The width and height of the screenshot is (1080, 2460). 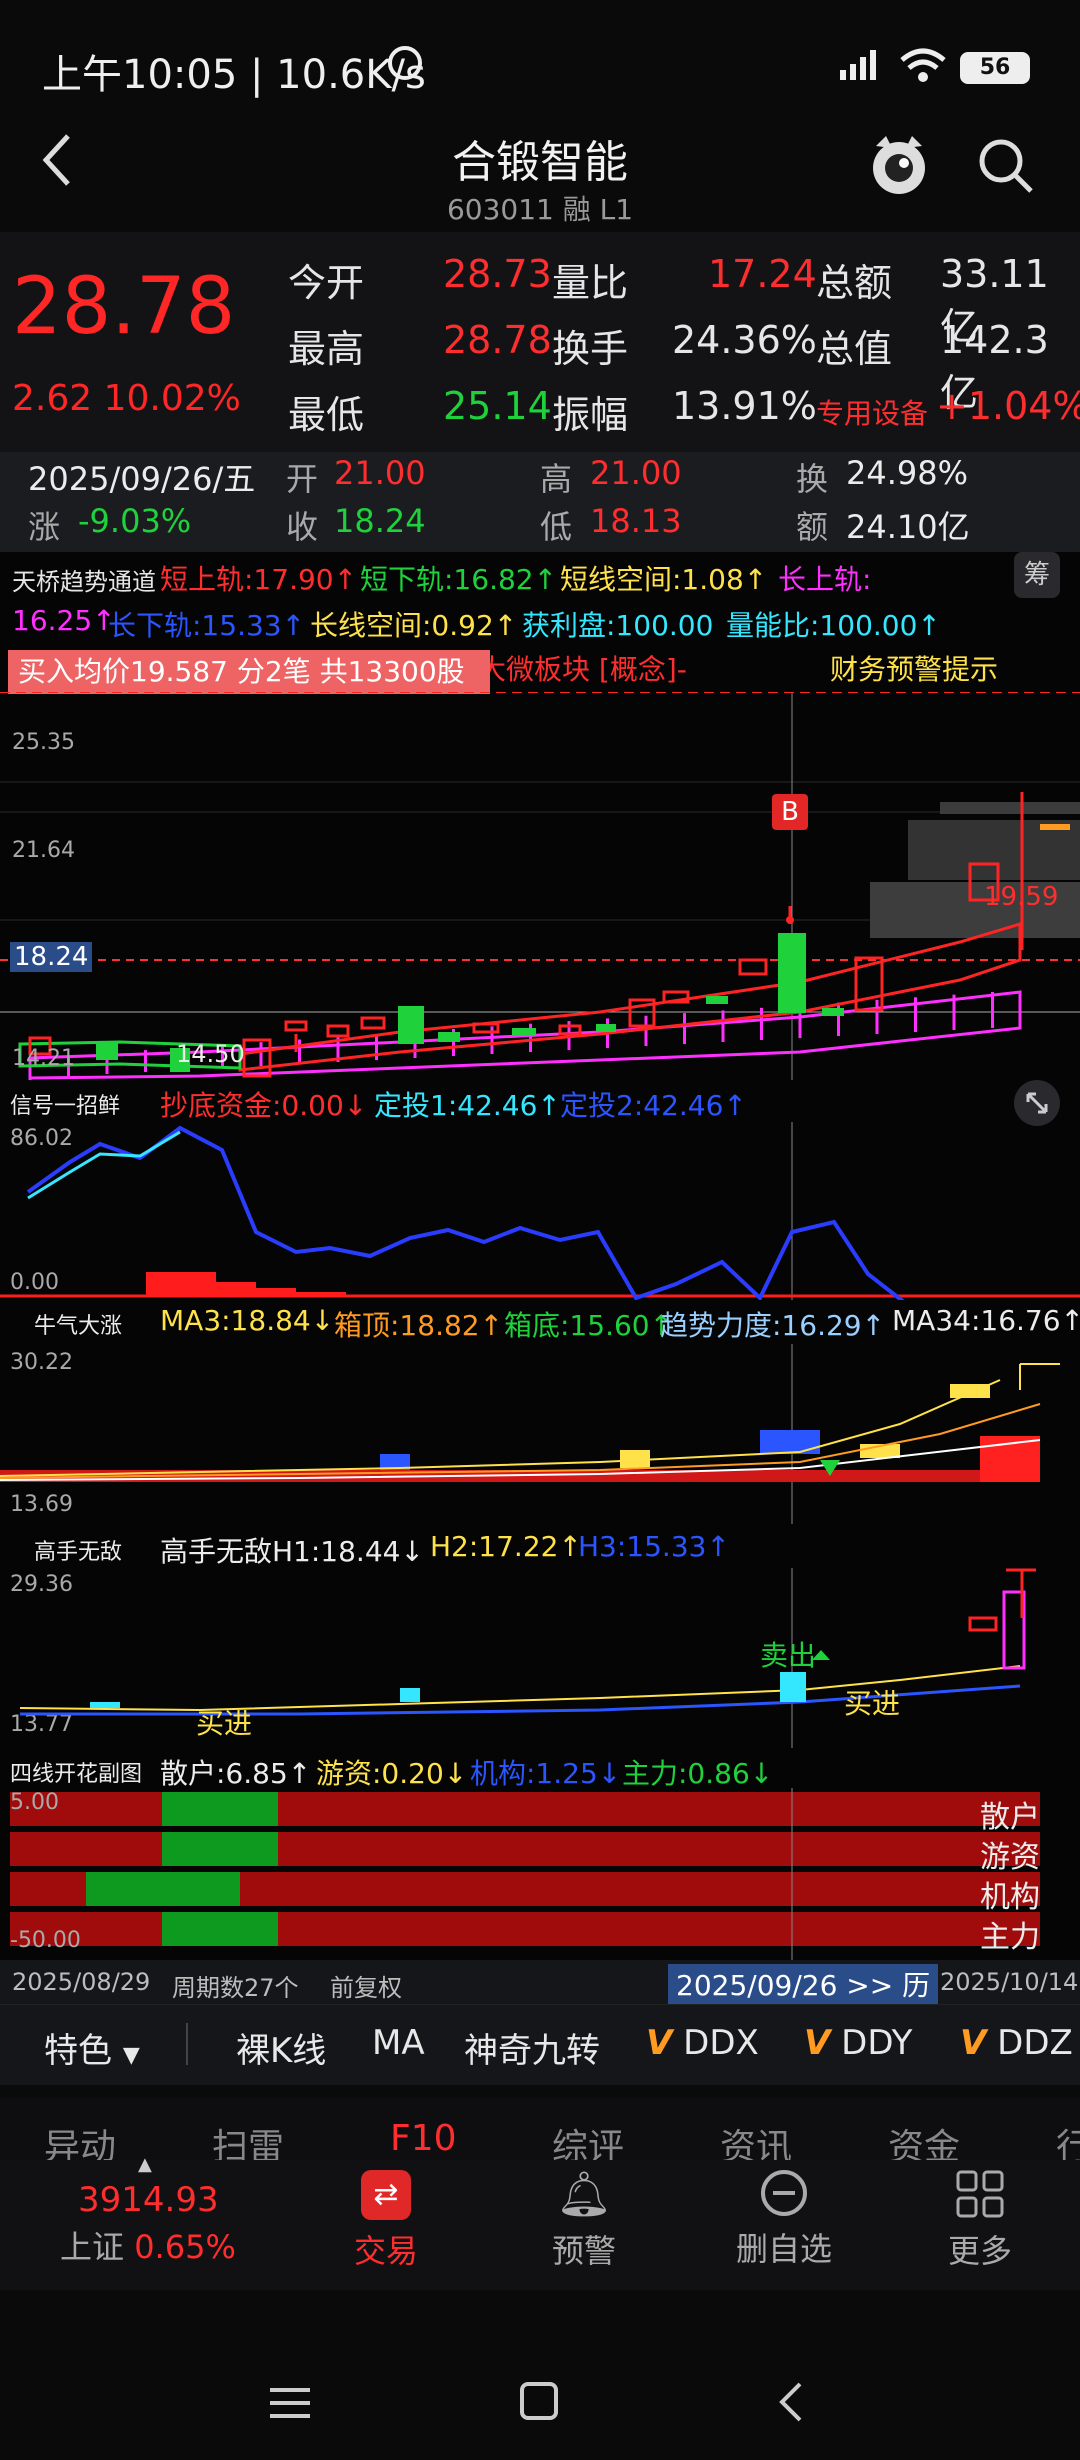 I want to click on sub1-name: 信号一招鲜, so click(x=65, y=1104).